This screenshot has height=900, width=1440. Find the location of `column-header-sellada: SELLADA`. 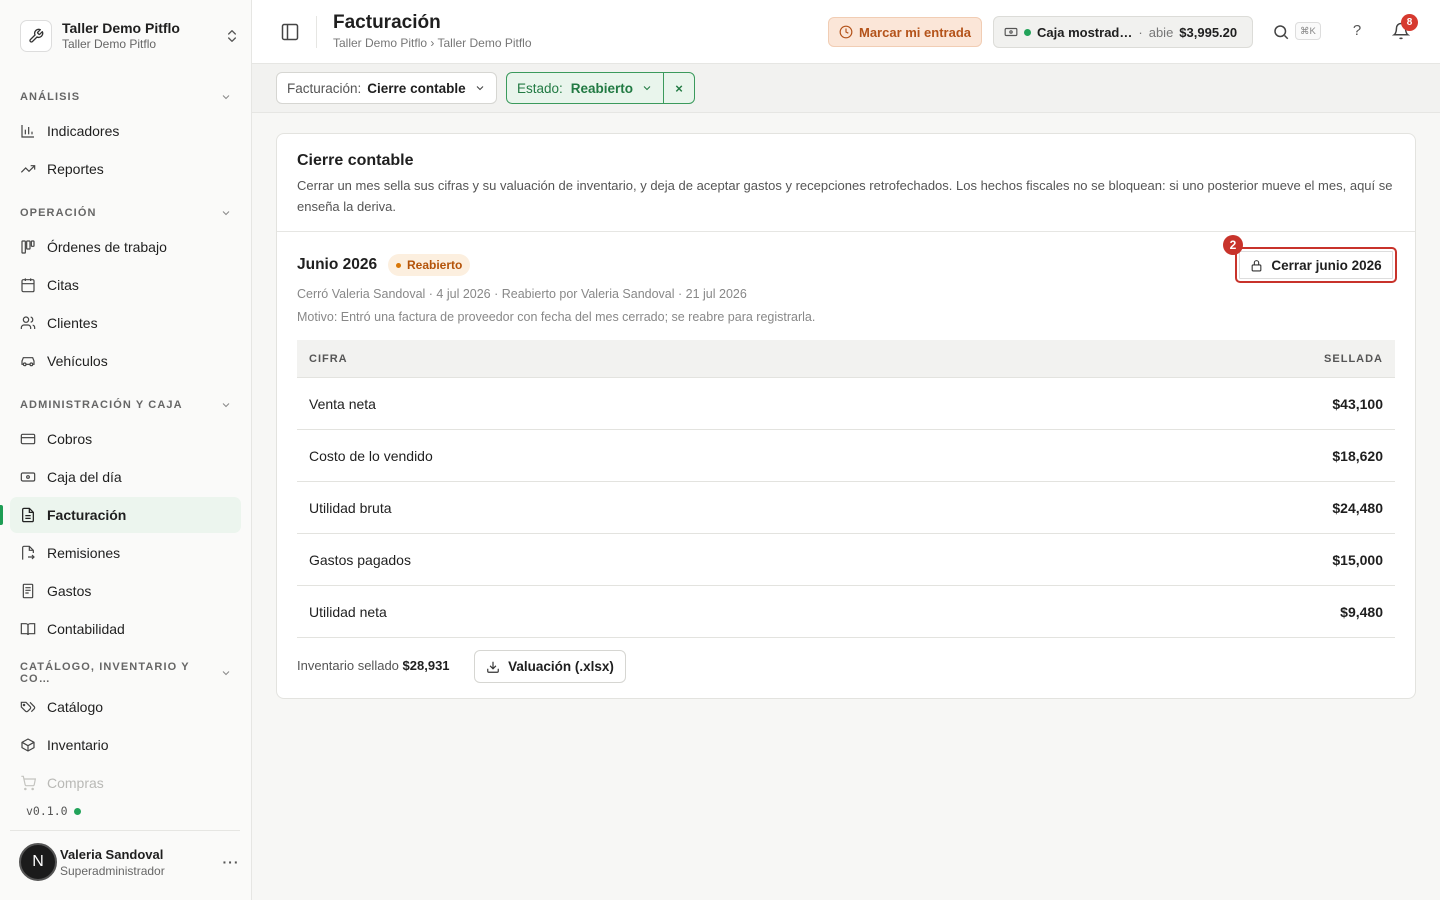

column-header-sellada: SELLADA is located at coordinates (1353, 358).